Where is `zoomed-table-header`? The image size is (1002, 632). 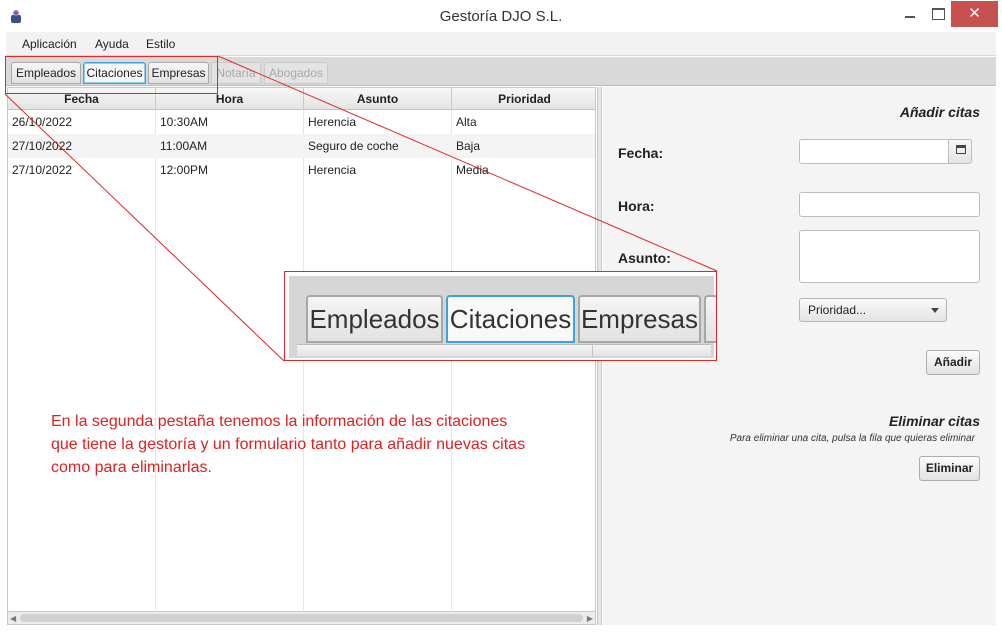 zoomed-table-header is located at coordinates (504, 350).